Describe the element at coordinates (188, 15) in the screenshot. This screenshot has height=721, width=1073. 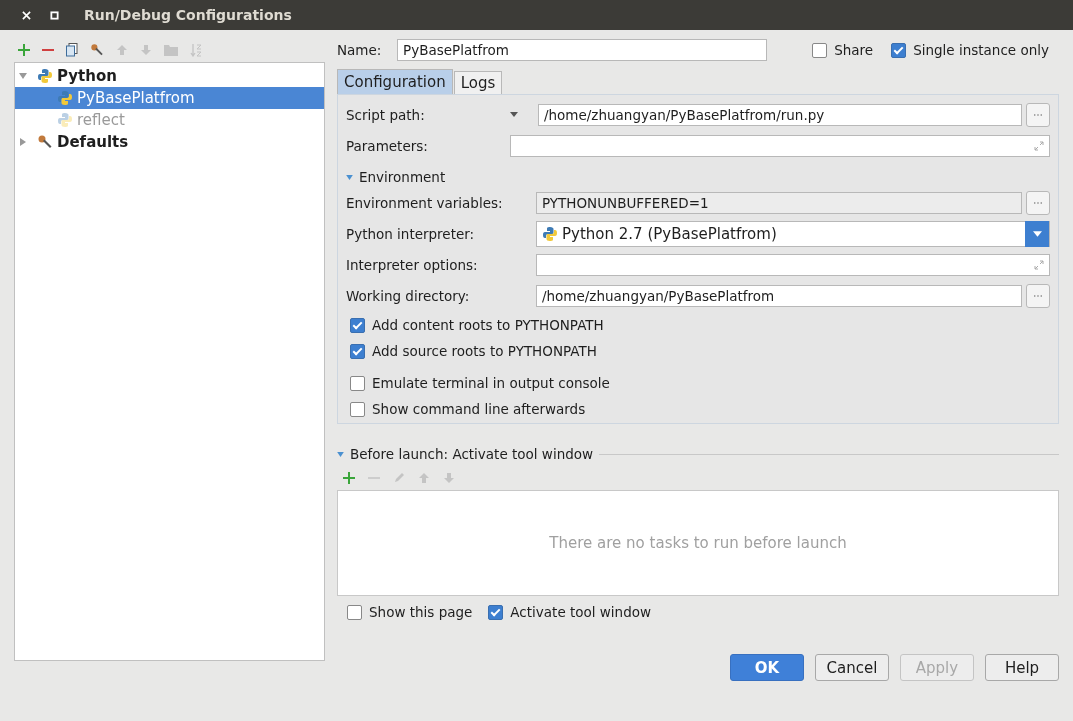
I see `window-title: Run/Debug Configurations` at that location.